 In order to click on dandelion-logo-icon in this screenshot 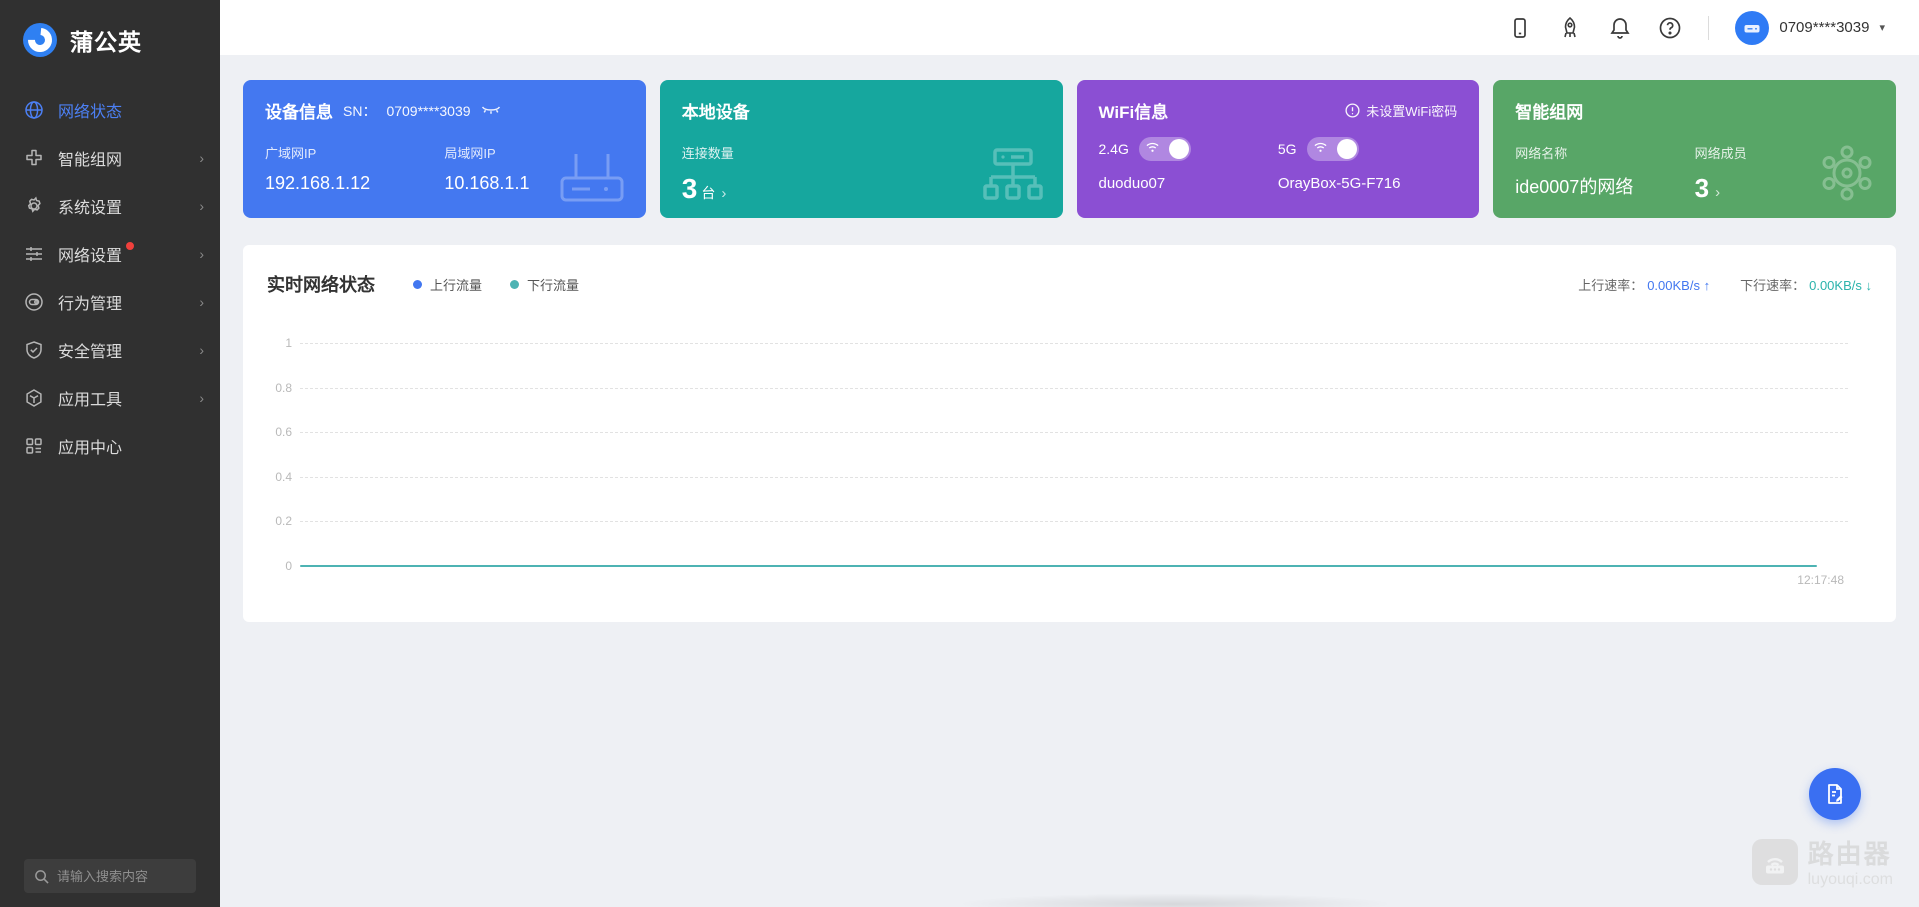, I will do `click(40, 40)`.